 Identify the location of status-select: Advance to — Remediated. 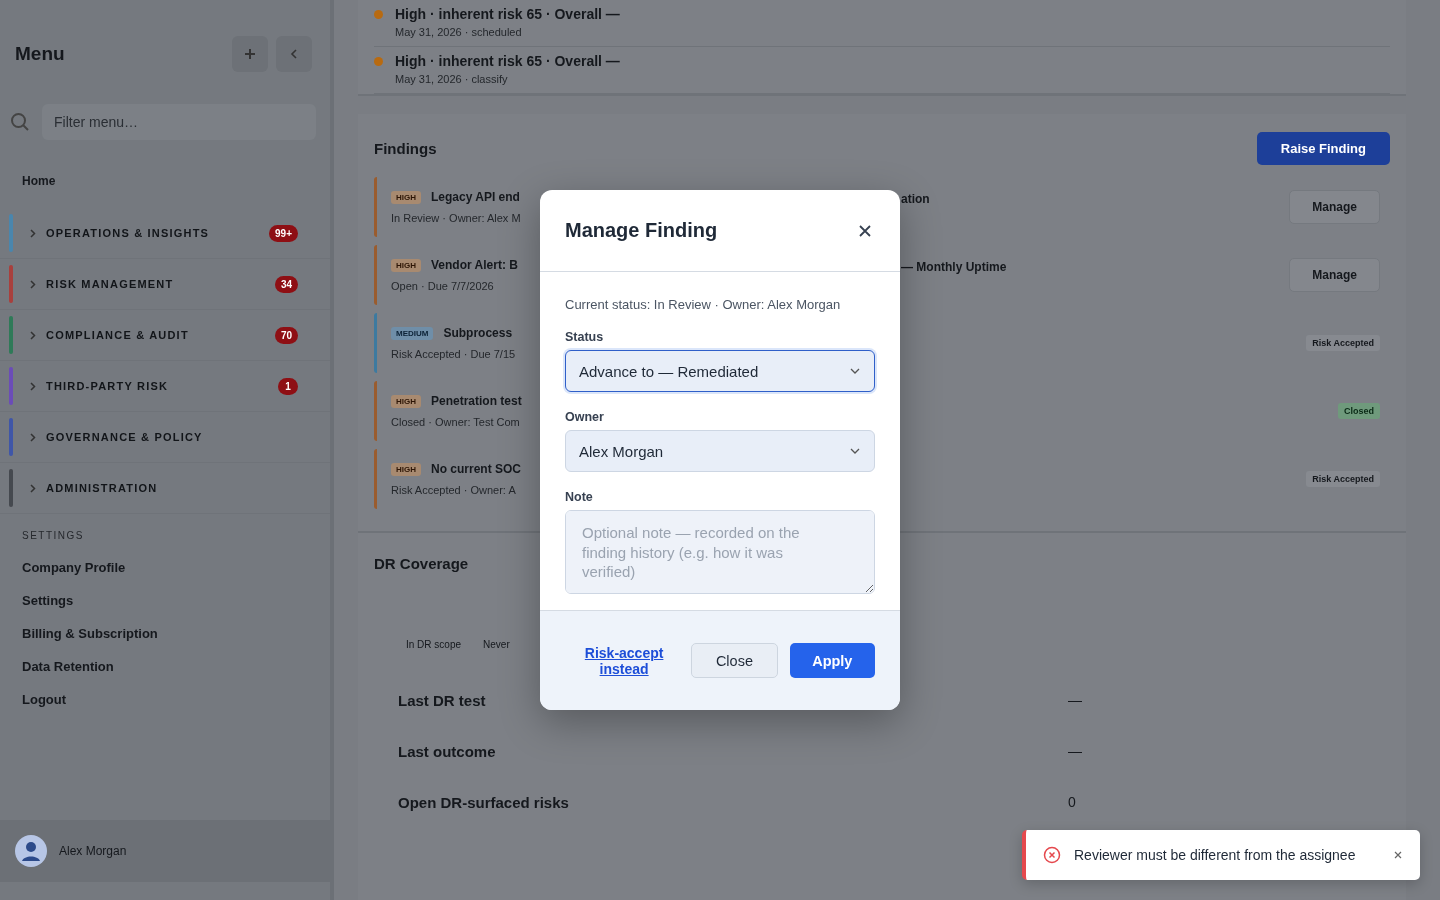
(720, 371).